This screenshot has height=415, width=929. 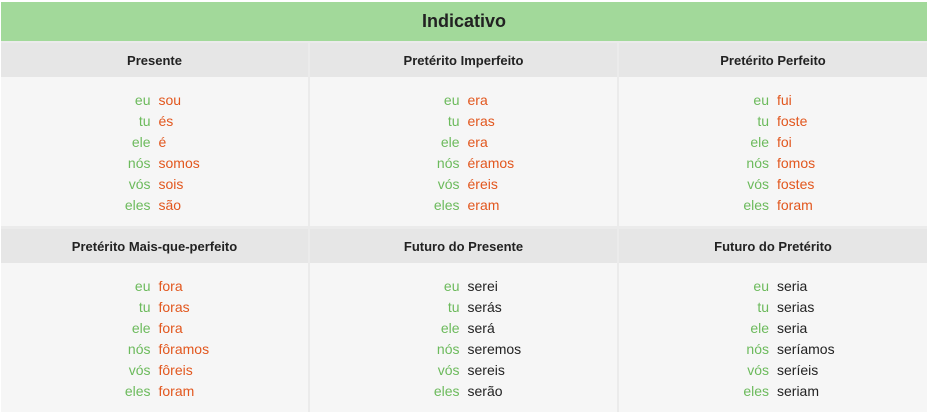 What do you see at coordinates (463, 183) in the screenshot?
I see `conjugation-row: vós éreis` at bounding box center [463, 183].